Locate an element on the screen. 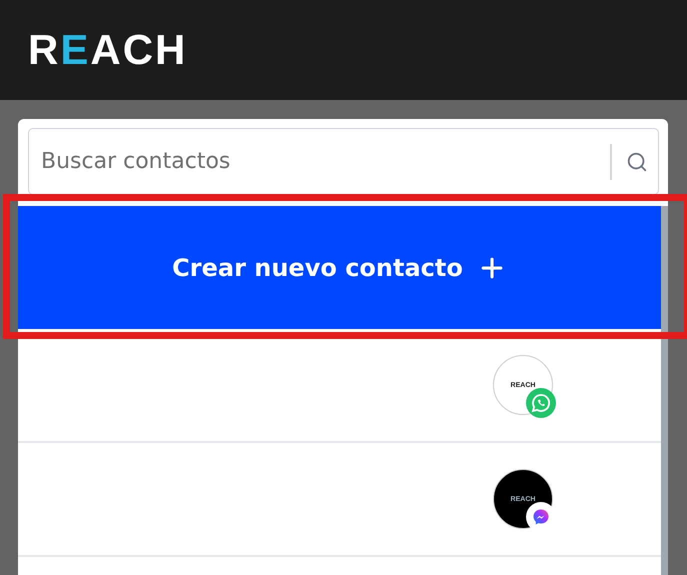 The width and height of the screenshot is (687, 575). whatsapp-badge-icon is located at coordinates (541, 403).